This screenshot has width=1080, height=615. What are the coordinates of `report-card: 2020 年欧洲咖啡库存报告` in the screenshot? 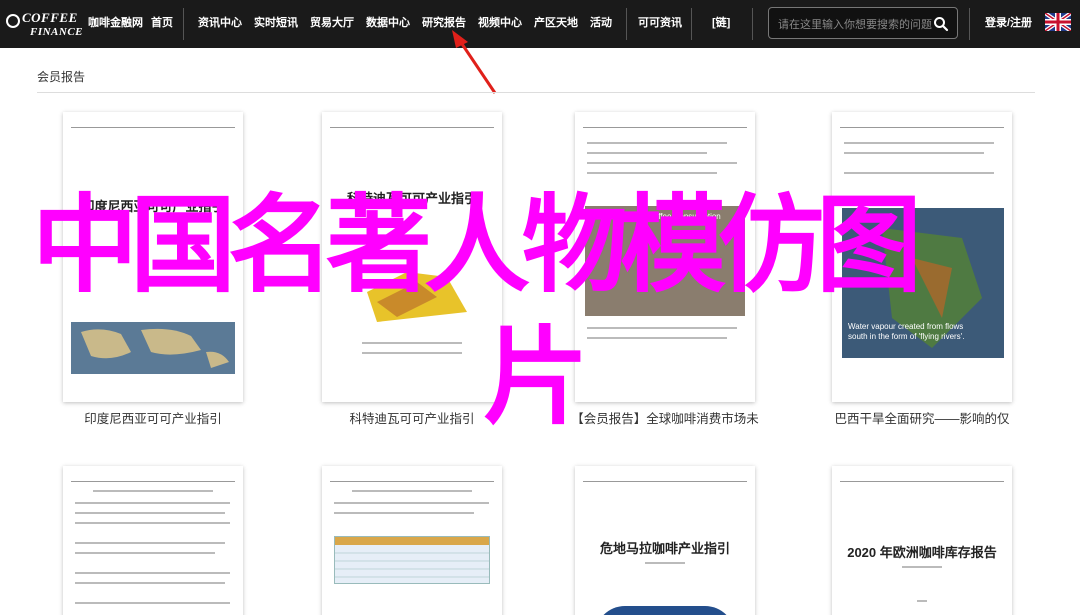 It's located at (922, 540).